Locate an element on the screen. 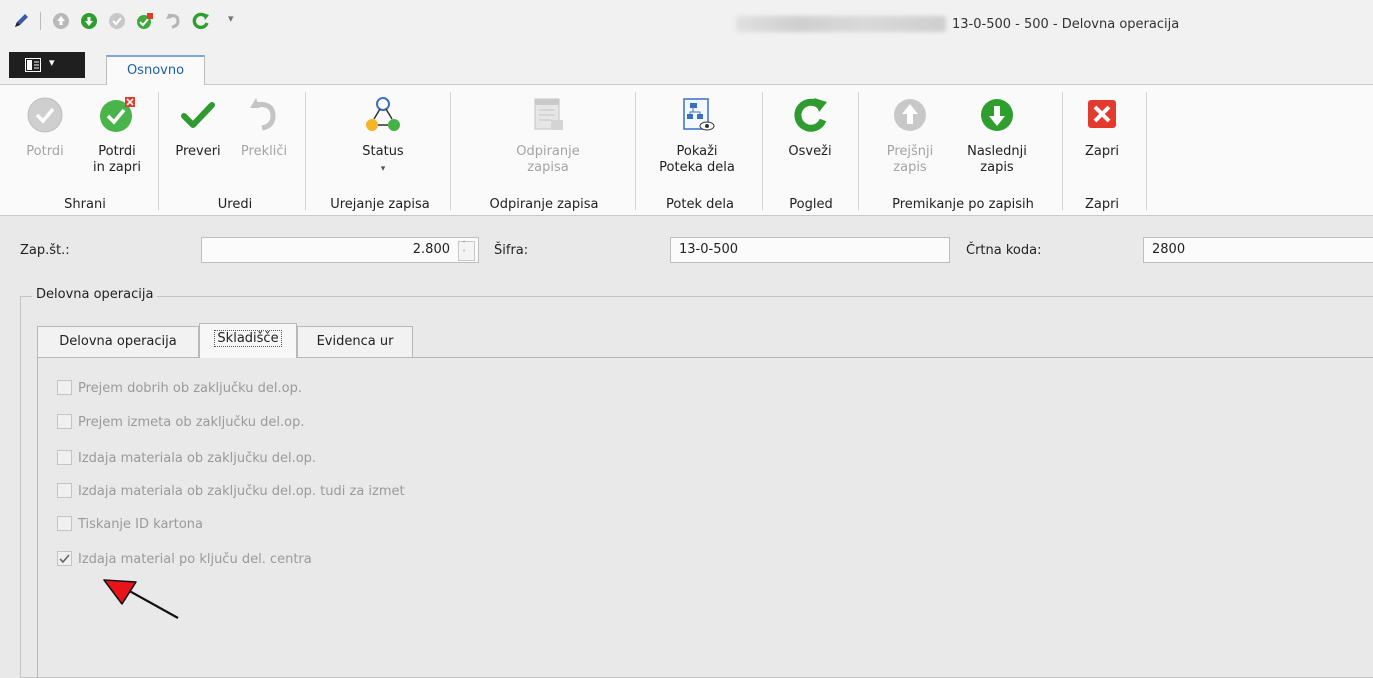 The height and width of the screenshot is (678, 1373). checkbox-label: Prejem izmeta ob zaključku del.op. is located at coordinates (191, 422).